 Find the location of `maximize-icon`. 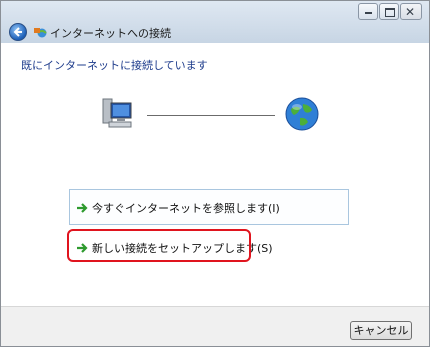

maximize-icon is located at coordinates (390, 12).